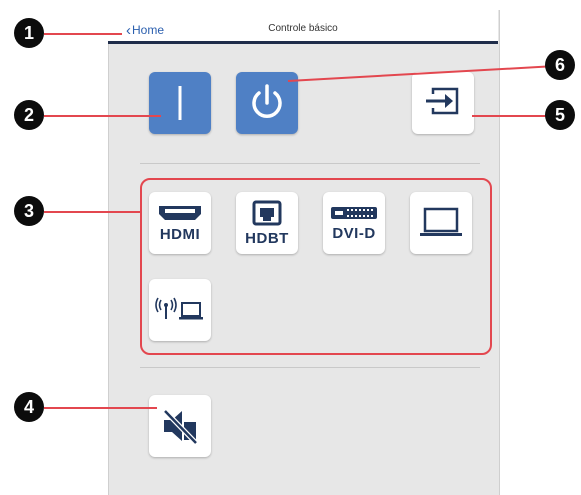  Describe the element at coordinates (180, 234) in the screenshot. I see `source-label-hdmi: HDMI` at that location.